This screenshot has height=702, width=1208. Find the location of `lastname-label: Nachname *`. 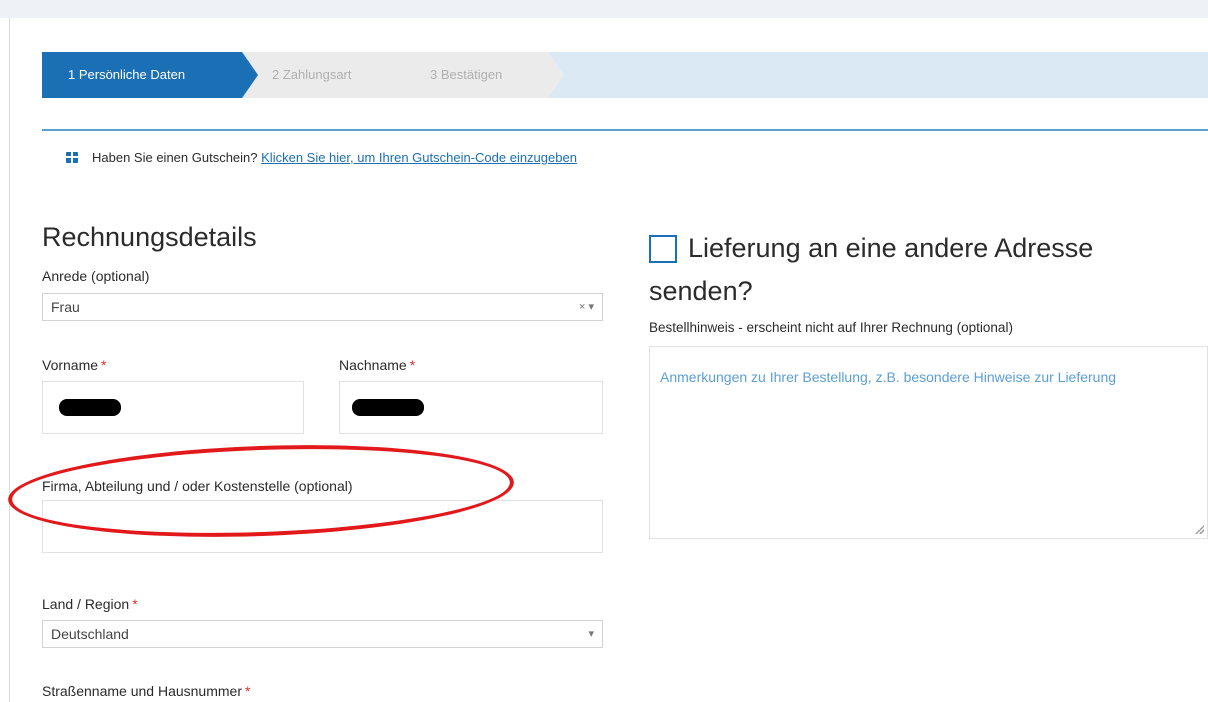

lastname-label: Nachname * is located at coordinates (377, 365).